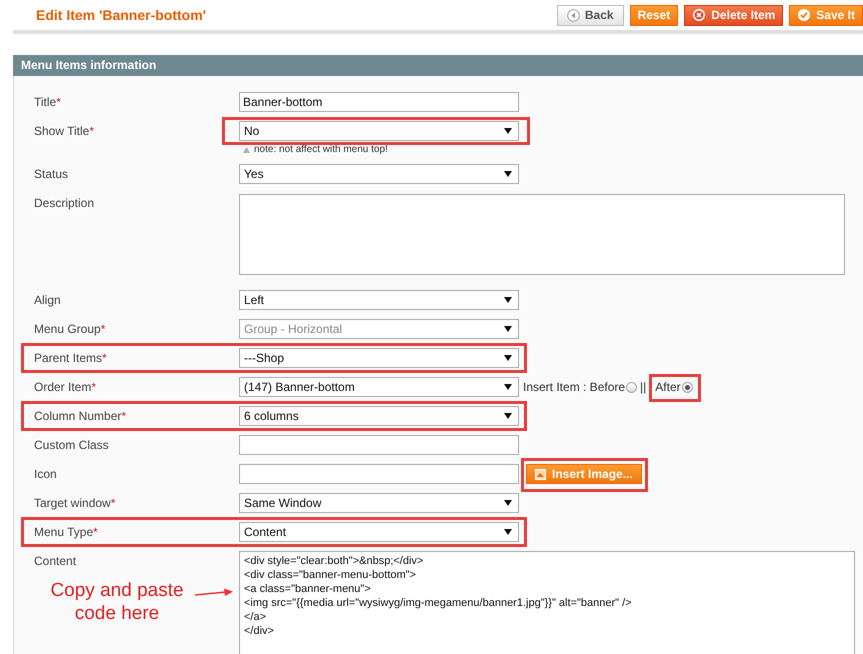  Describe the element at coordinates (70, 358) in the screenshot. I see `field-label: Parent Items*` at that location.